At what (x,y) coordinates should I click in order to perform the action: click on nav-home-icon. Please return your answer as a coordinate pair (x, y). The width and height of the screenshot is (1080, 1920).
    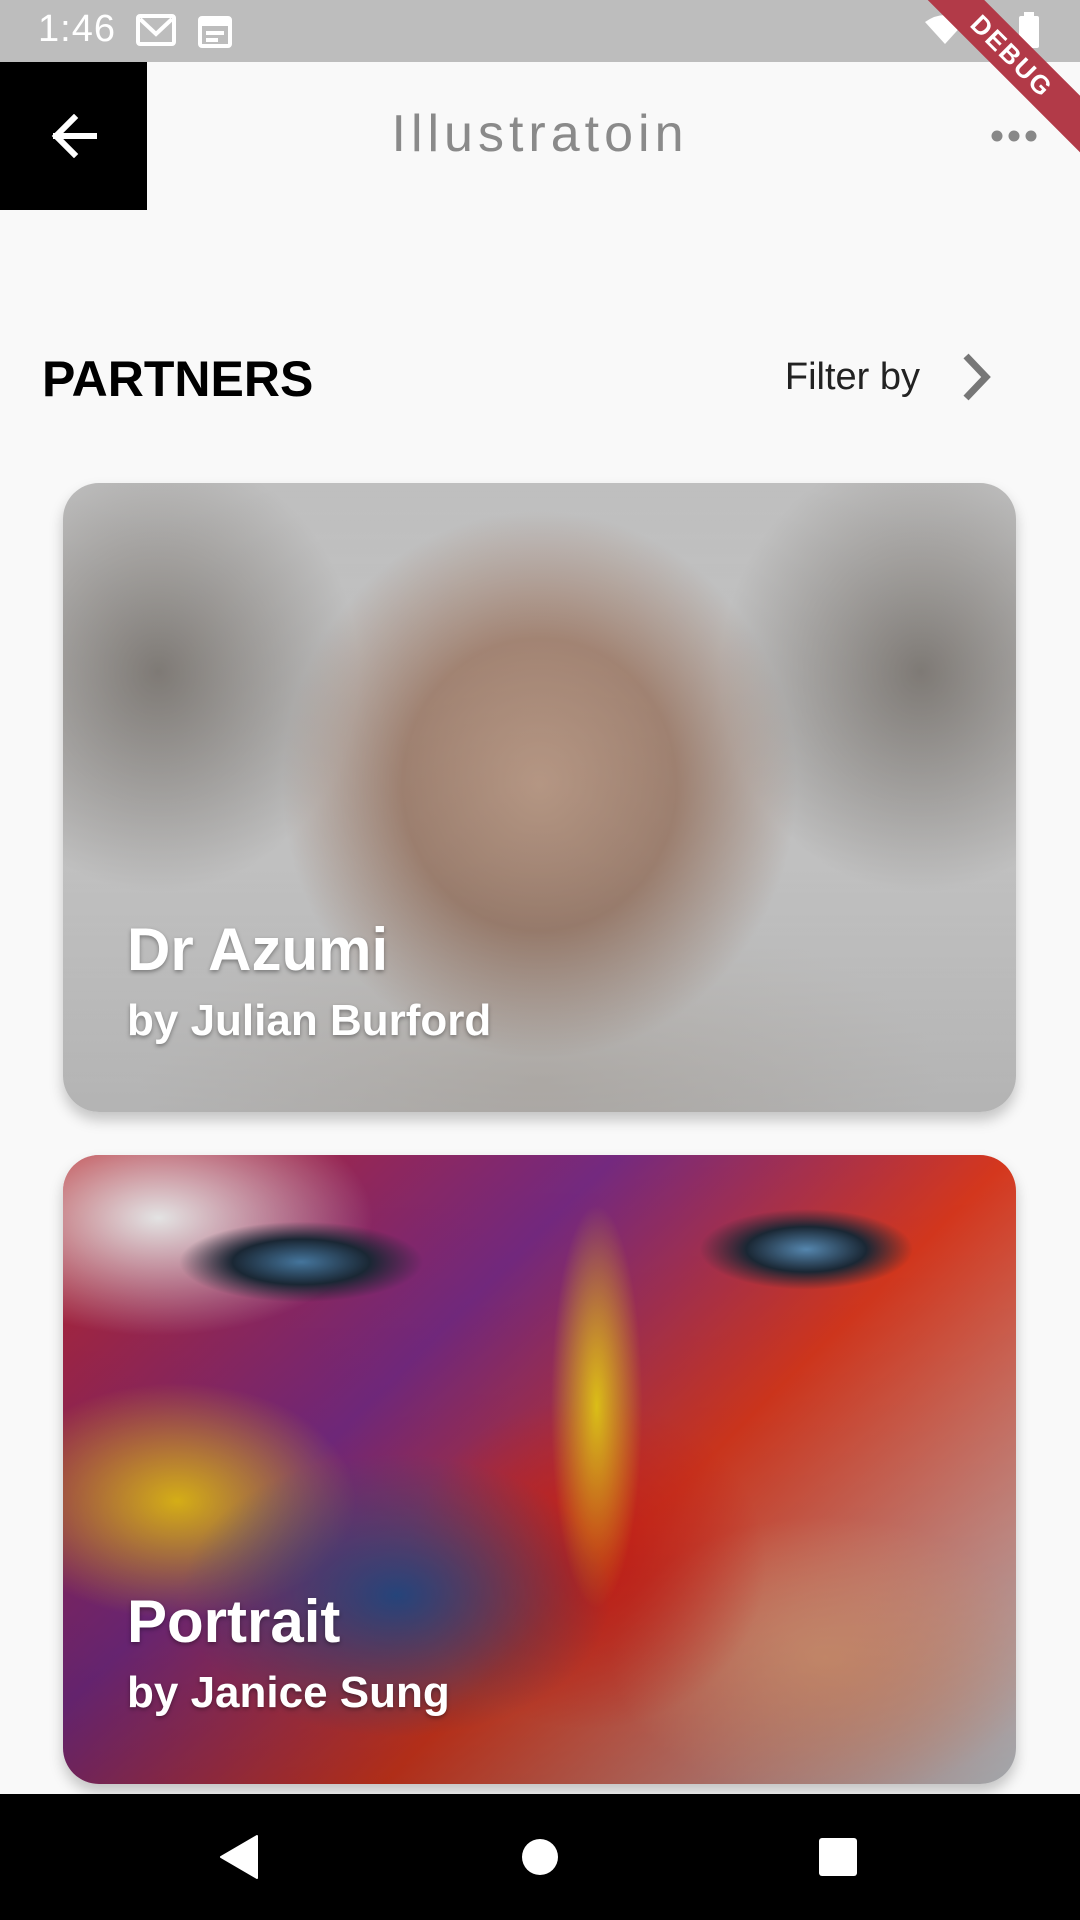
    Looking at the image, I should click on (540, 1857).